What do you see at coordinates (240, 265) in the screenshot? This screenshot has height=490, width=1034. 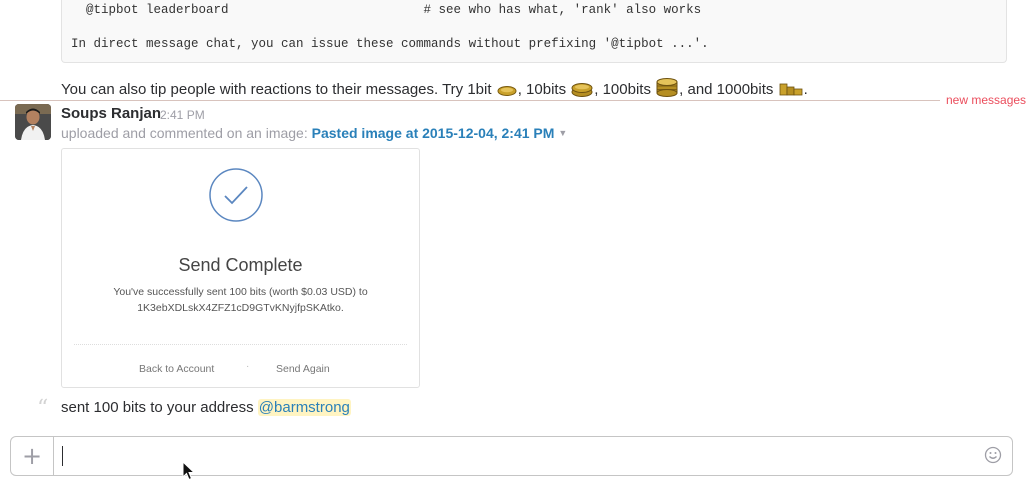 I see `send-complete-title: Send Complete` at bounding box center [240, 265].